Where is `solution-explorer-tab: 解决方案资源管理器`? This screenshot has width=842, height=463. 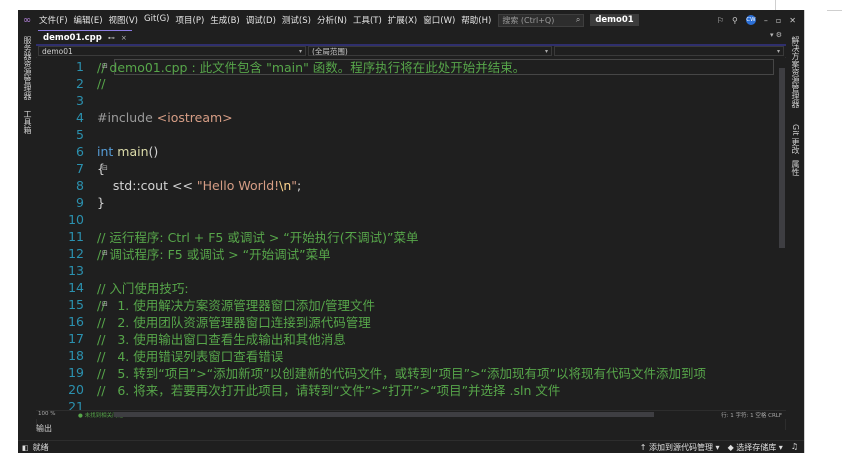 solution-explorer-tab: 解决方案资源管理器 is located at coordinates (795, 72).